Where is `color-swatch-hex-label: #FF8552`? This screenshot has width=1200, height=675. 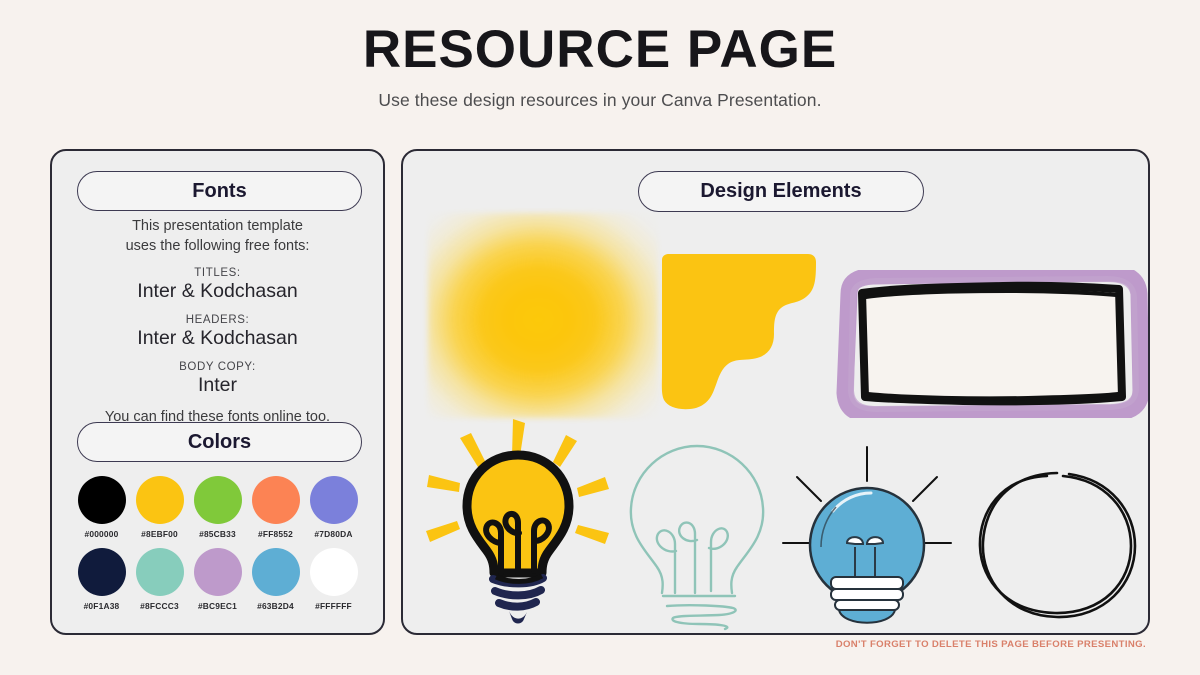
color-swatch-hex-label: #FF8552 is located at coordinates (275, 534).